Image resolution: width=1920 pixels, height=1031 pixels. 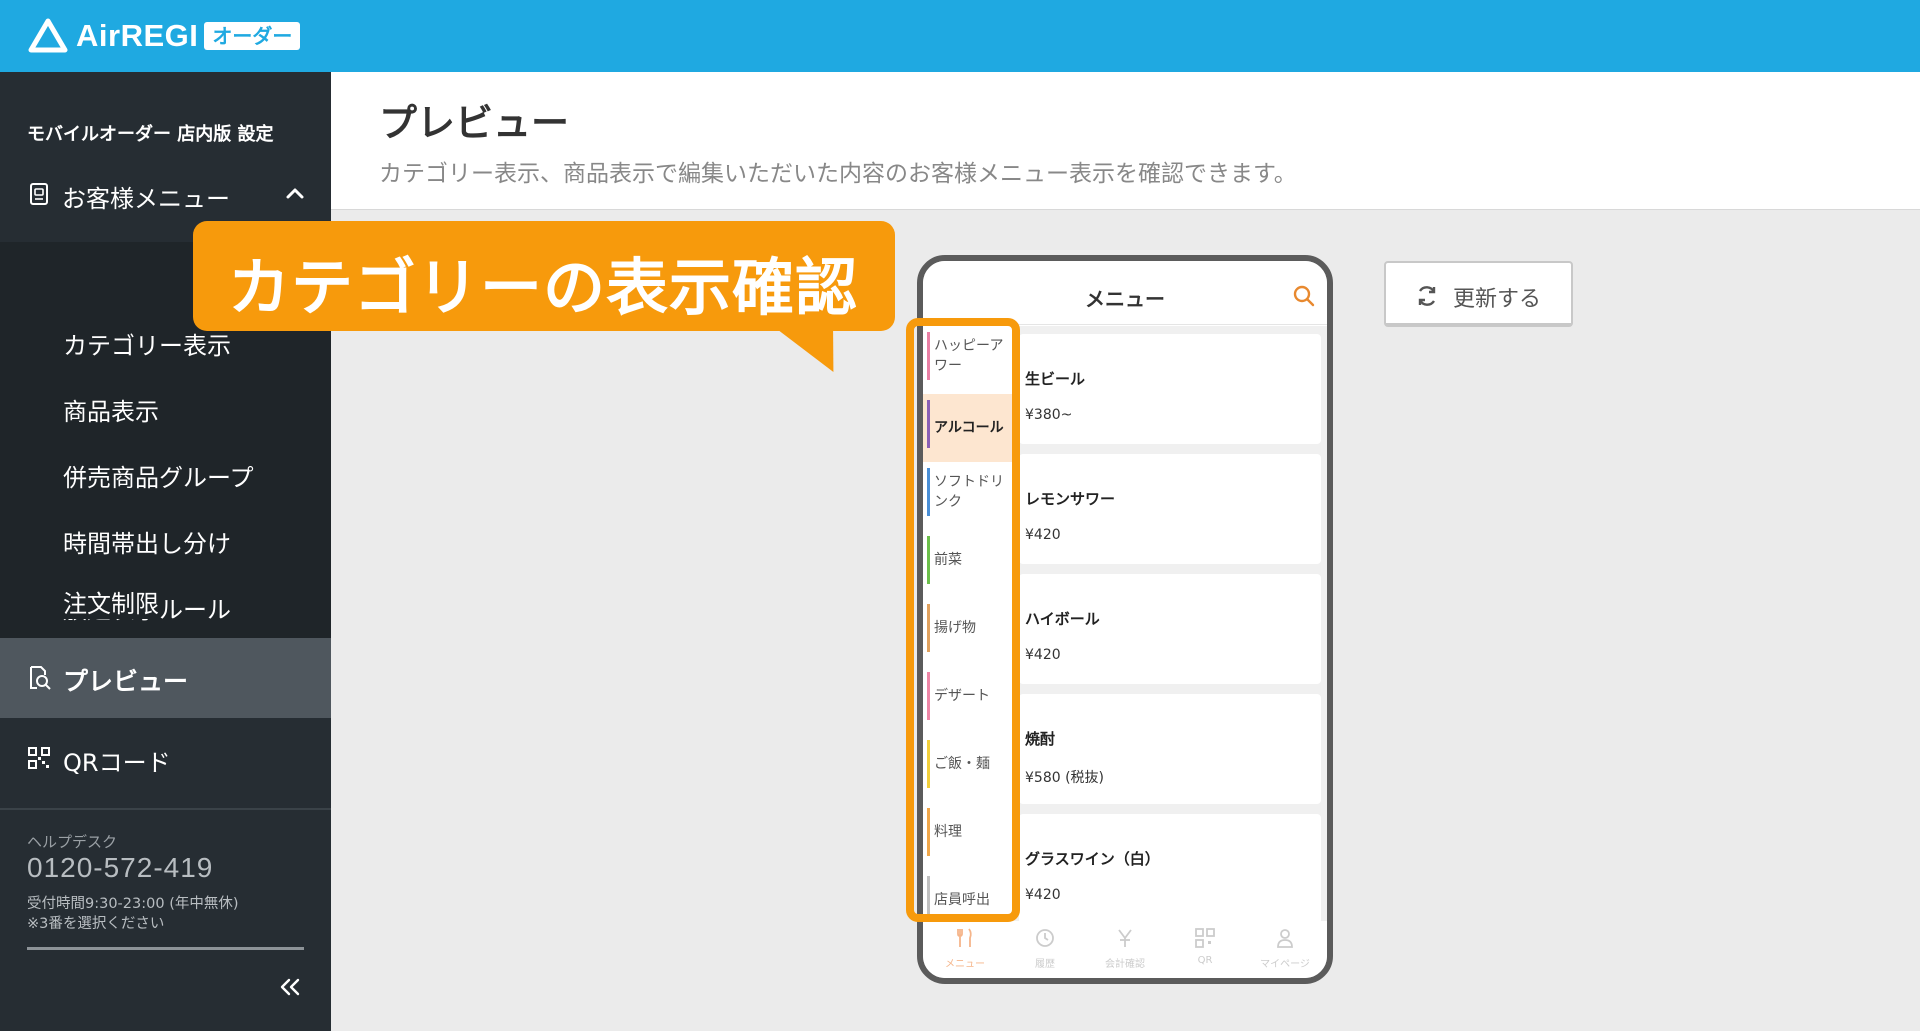 I want to click on refresh-button: 更新する, so click(x=1478, y=294).